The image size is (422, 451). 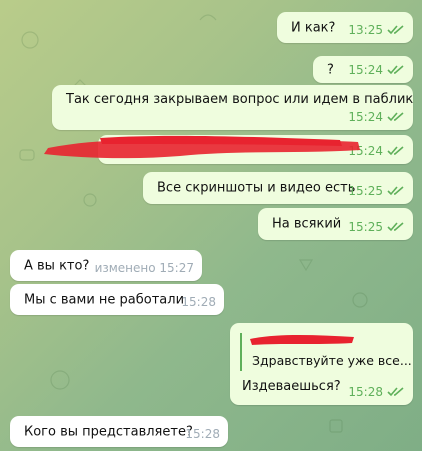 I want to click on message-text: ?, so click(x=330, y=69).